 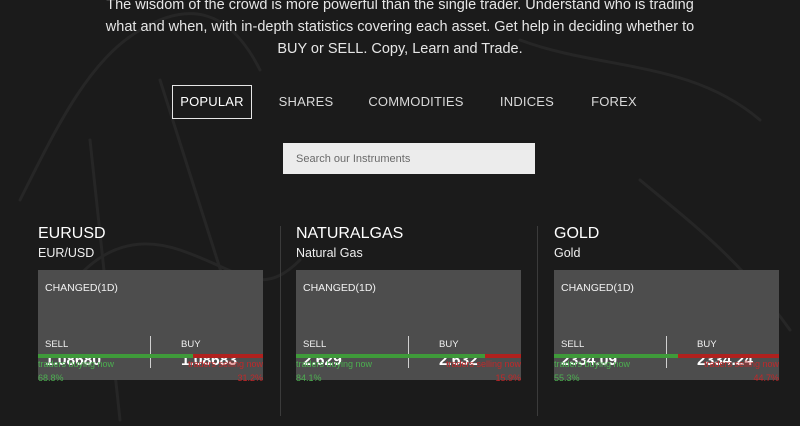 What do you see at coordinates (400, 49) in the screenshot?
I see `intro-line-3: BUY or SELL. Copy, Learn and Trade.` at bounding box center [400, 49].